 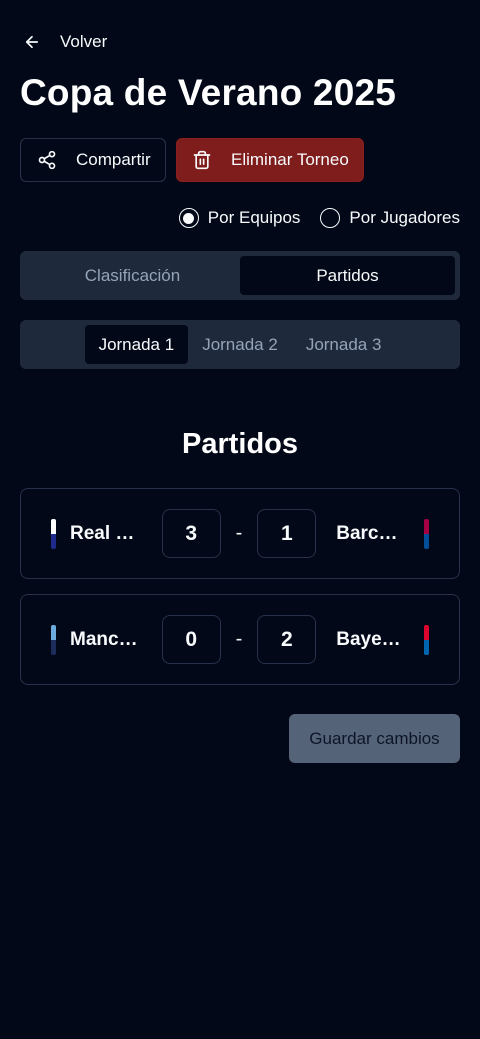 What do you see at coordinates (254, 217) in the screenshot?
I see `radio-label: Por Equipos` at bounding box center [254, 217].